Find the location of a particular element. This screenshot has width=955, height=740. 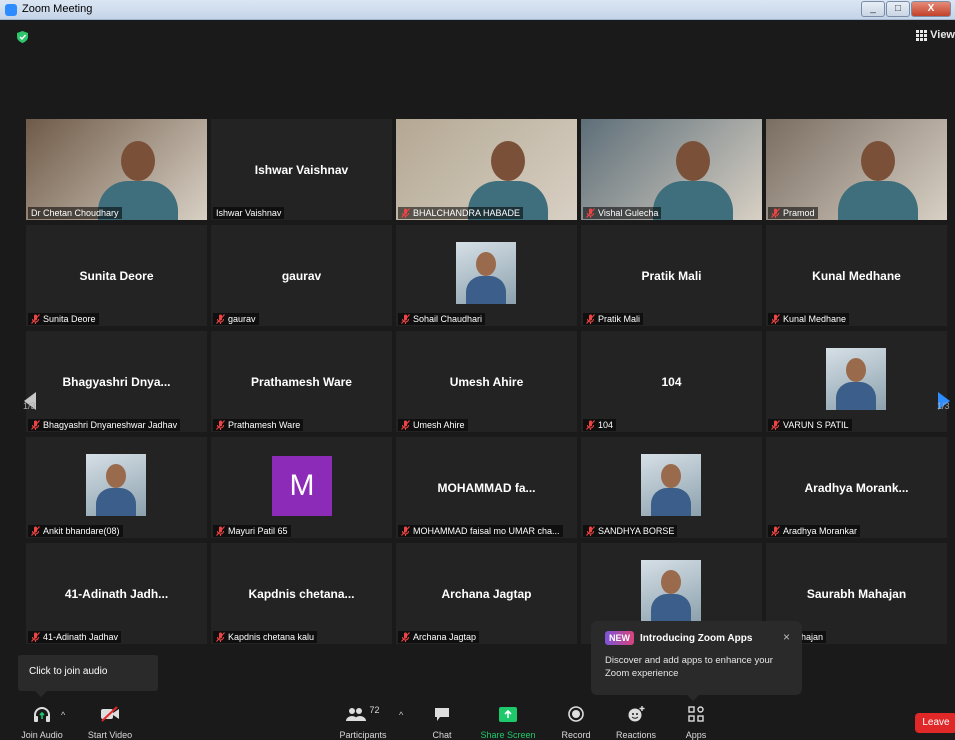

participants-label: Participants is located at coordinates (363, 735).